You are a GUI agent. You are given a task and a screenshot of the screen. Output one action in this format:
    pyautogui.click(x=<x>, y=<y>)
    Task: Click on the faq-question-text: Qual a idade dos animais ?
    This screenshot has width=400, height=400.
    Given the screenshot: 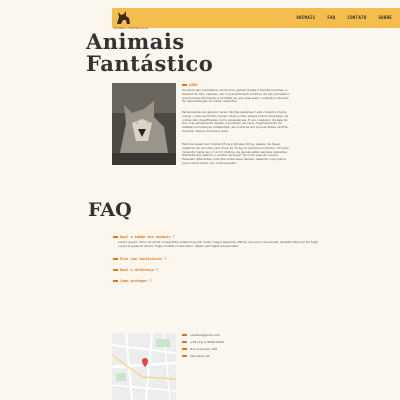 What is the action you would take?
    pyautogui.click(x=147, y=237)
    